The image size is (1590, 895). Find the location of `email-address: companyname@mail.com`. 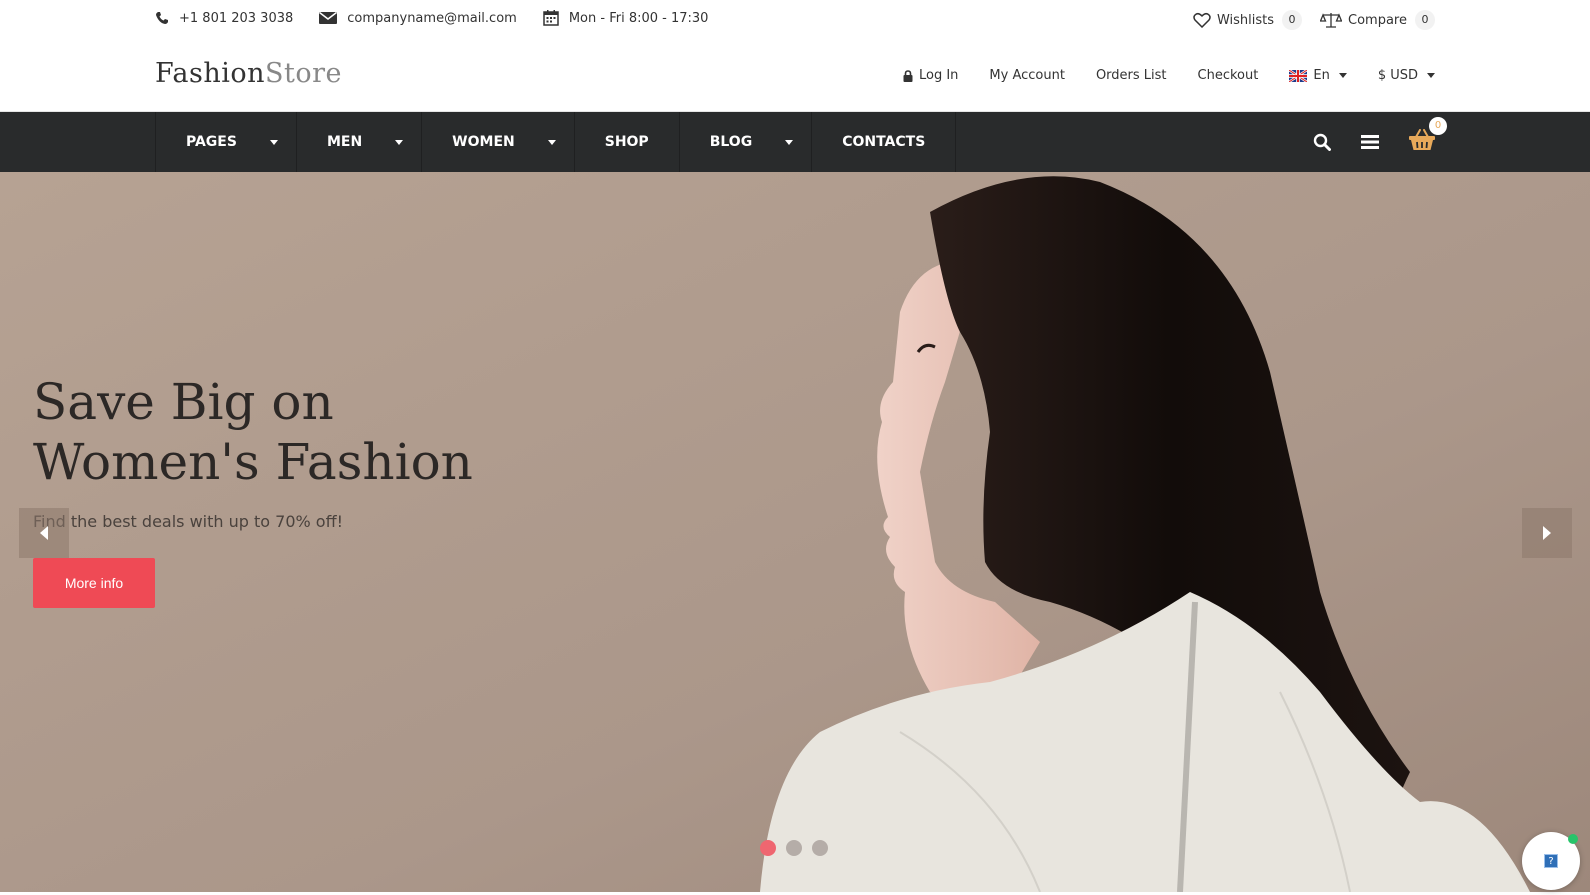

email-address: companyname@mail.com is located at coordinates (432, 18).